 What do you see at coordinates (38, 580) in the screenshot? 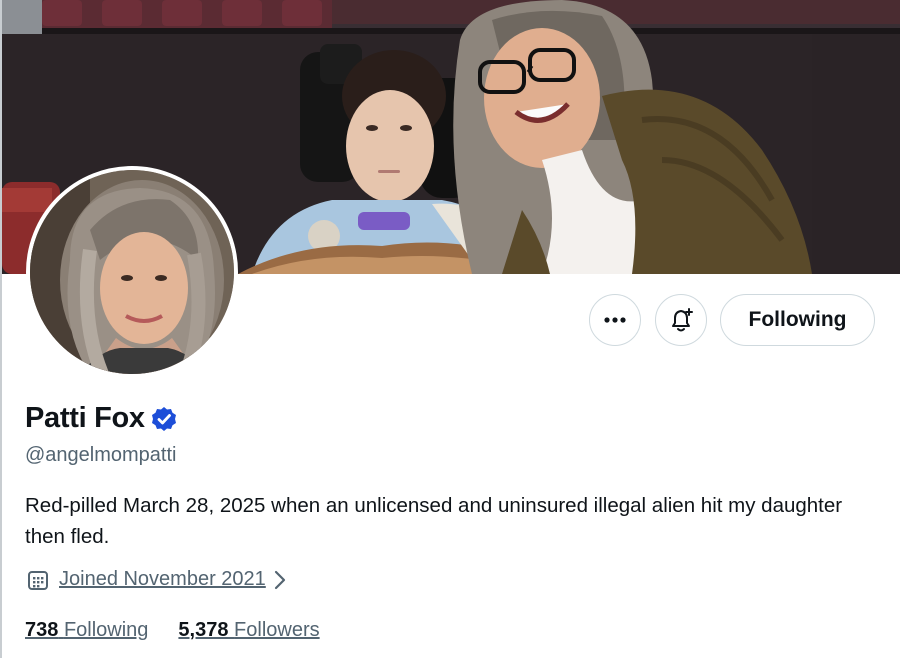
I see `calendar-icon` at bounding box center [38, 580].